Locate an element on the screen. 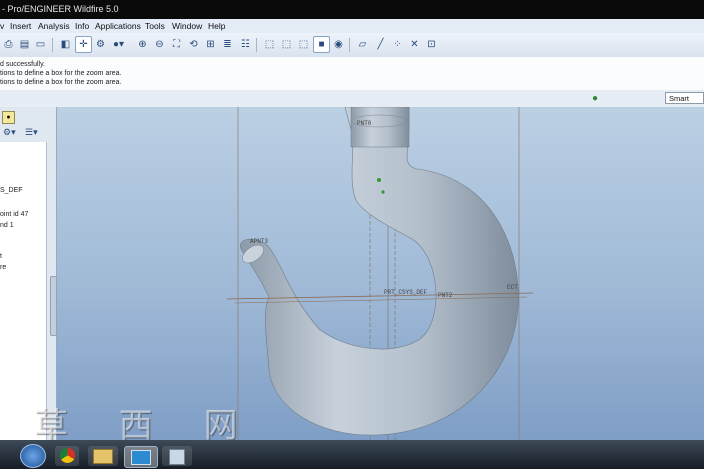 The width and height of the screenshot is (704, 469). refit-icon: ⛶ is located at coordinates (176, 44).